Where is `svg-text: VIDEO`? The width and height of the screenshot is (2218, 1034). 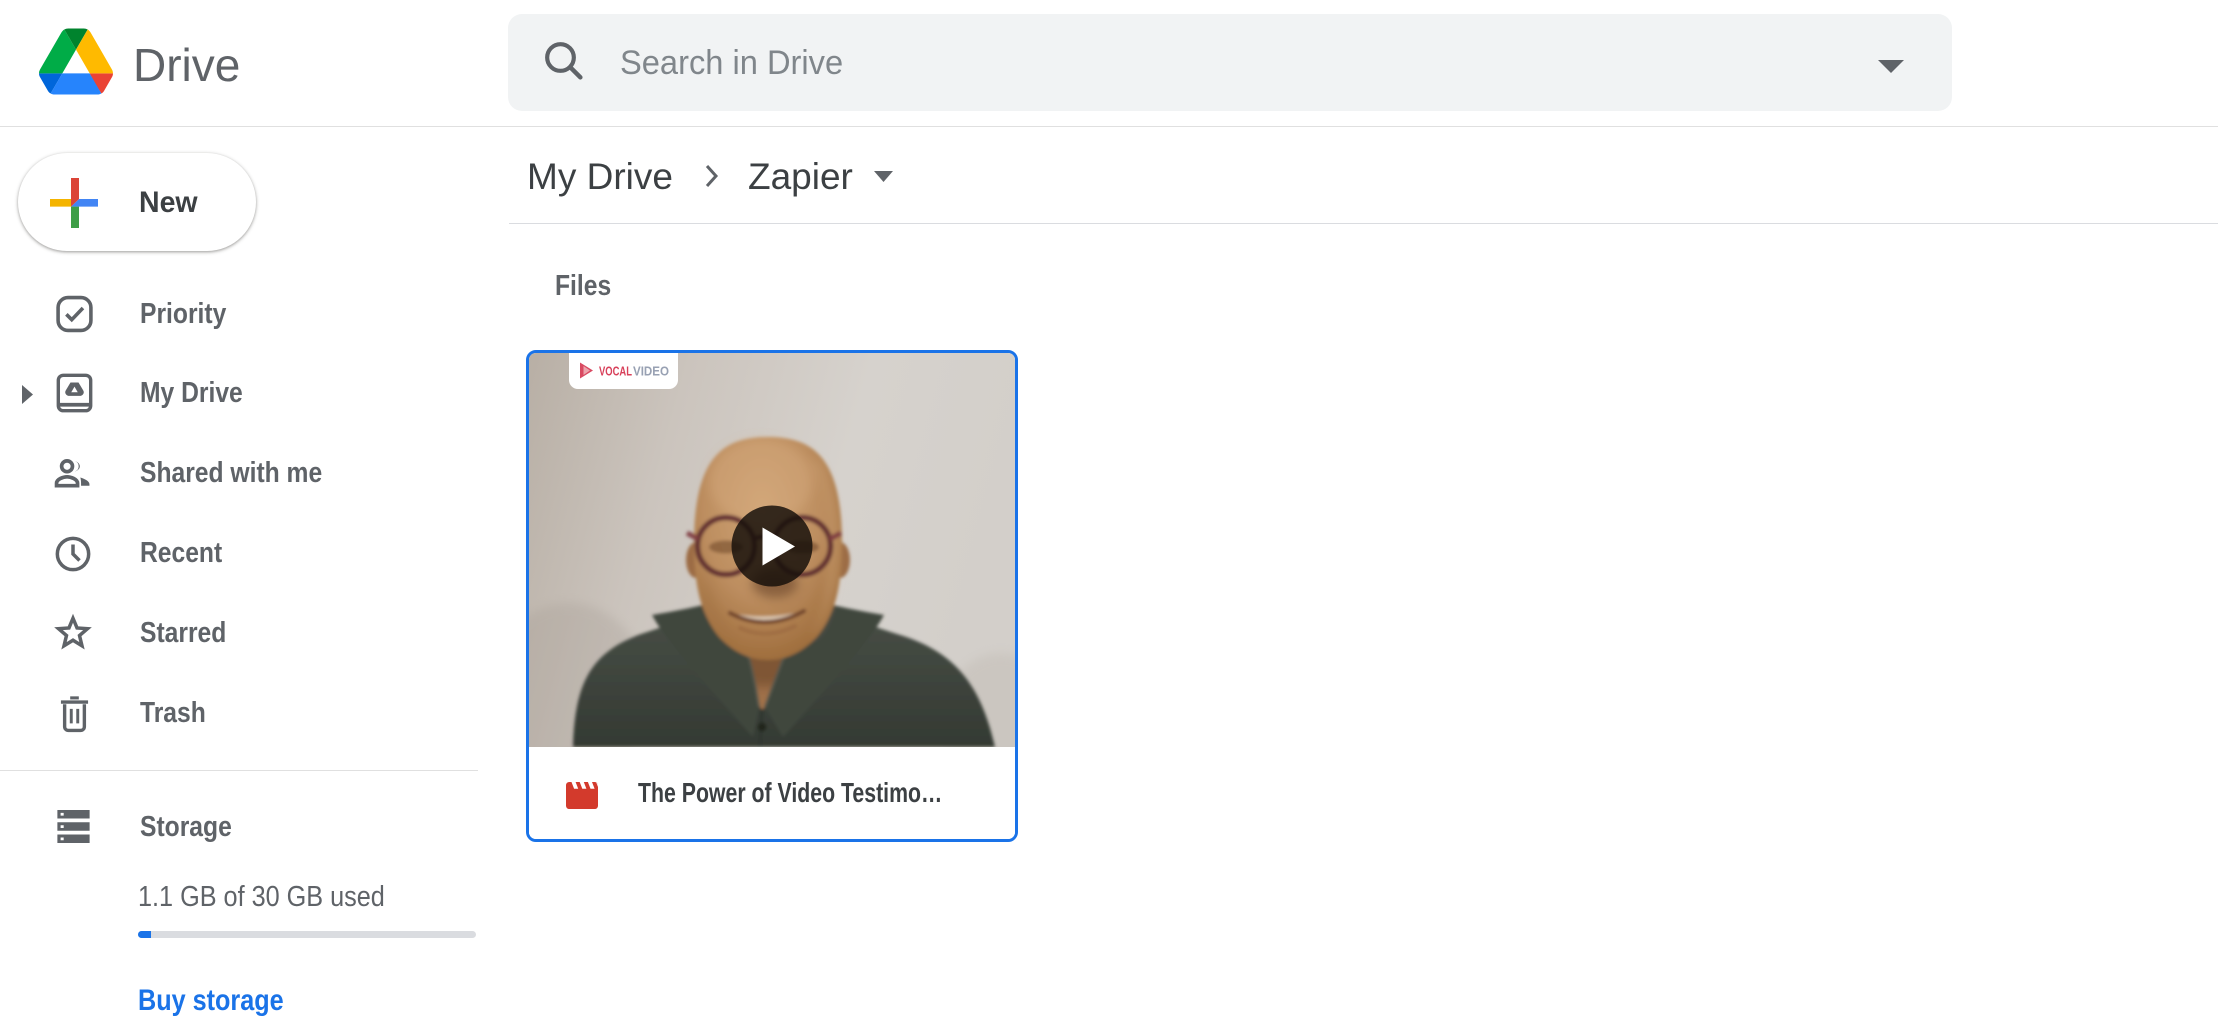 svg-text: VIDEO is located at coordinates (651, 371).